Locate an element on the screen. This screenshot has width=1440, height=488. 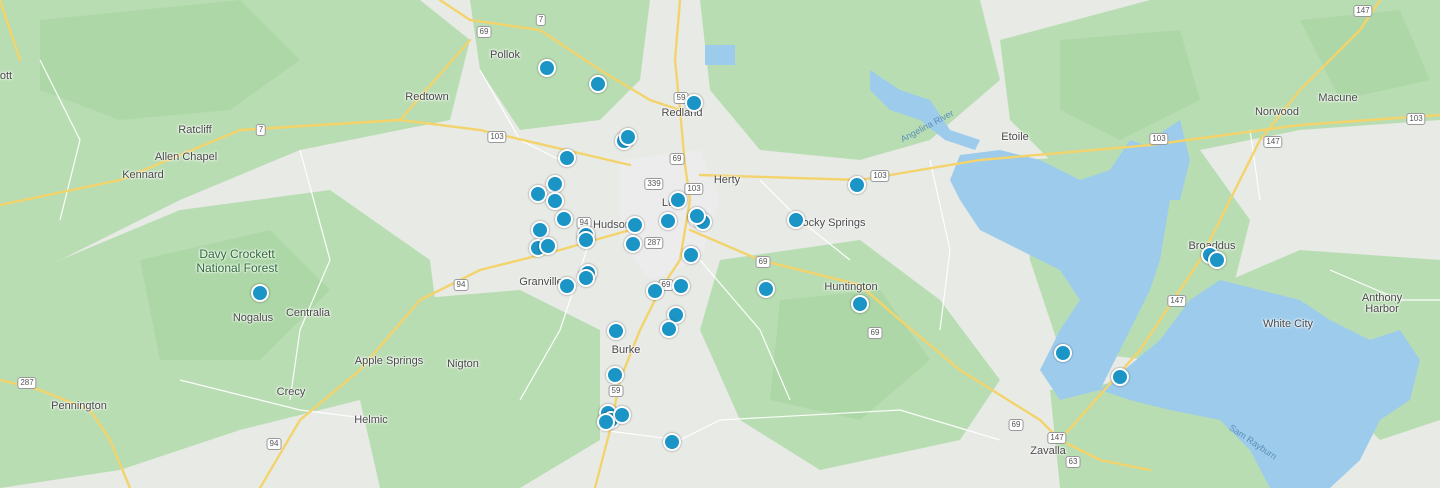
highway-shield-s63: 63 is located at coordinates (1073, 462).